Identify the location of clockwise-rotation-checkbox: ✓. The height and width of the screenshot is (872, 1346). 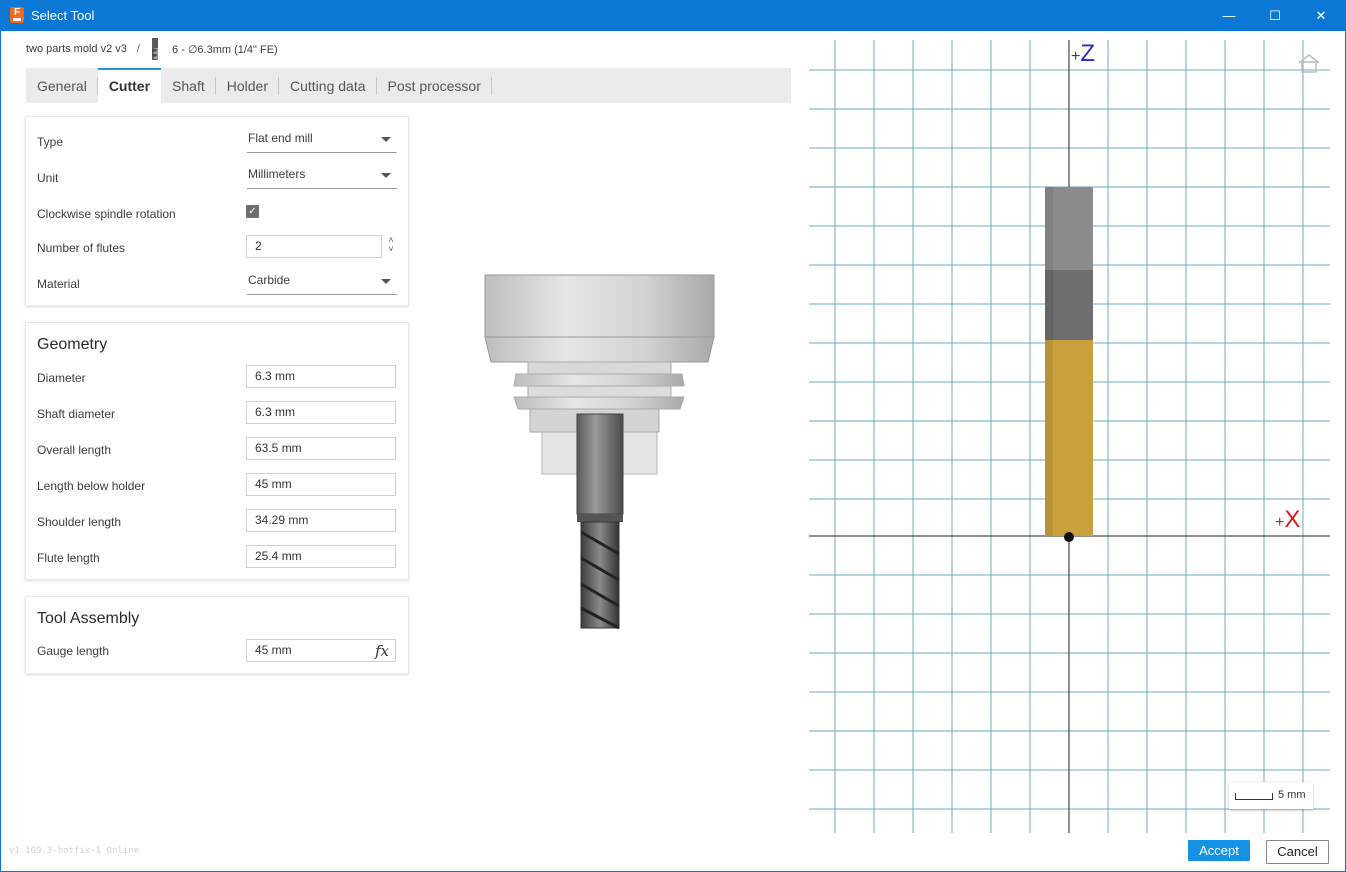
(252, 211).